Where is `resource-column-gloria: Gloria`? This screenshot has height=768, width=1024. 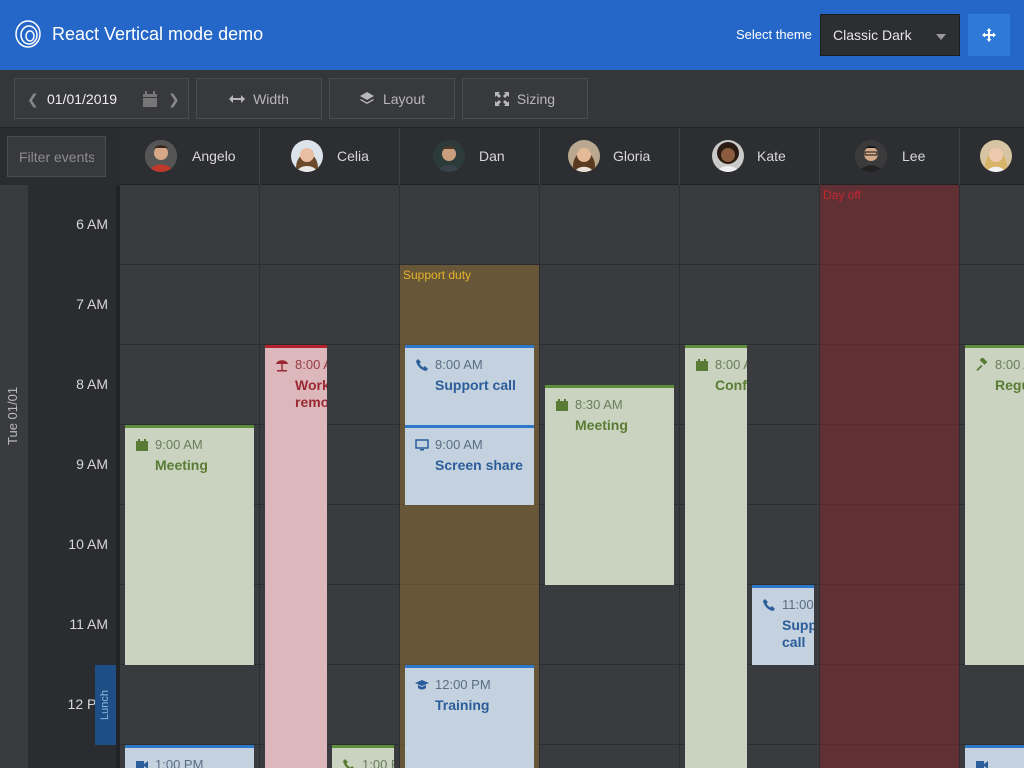
resource-column-gloria: Gloria is located at coordinates (610, 156).